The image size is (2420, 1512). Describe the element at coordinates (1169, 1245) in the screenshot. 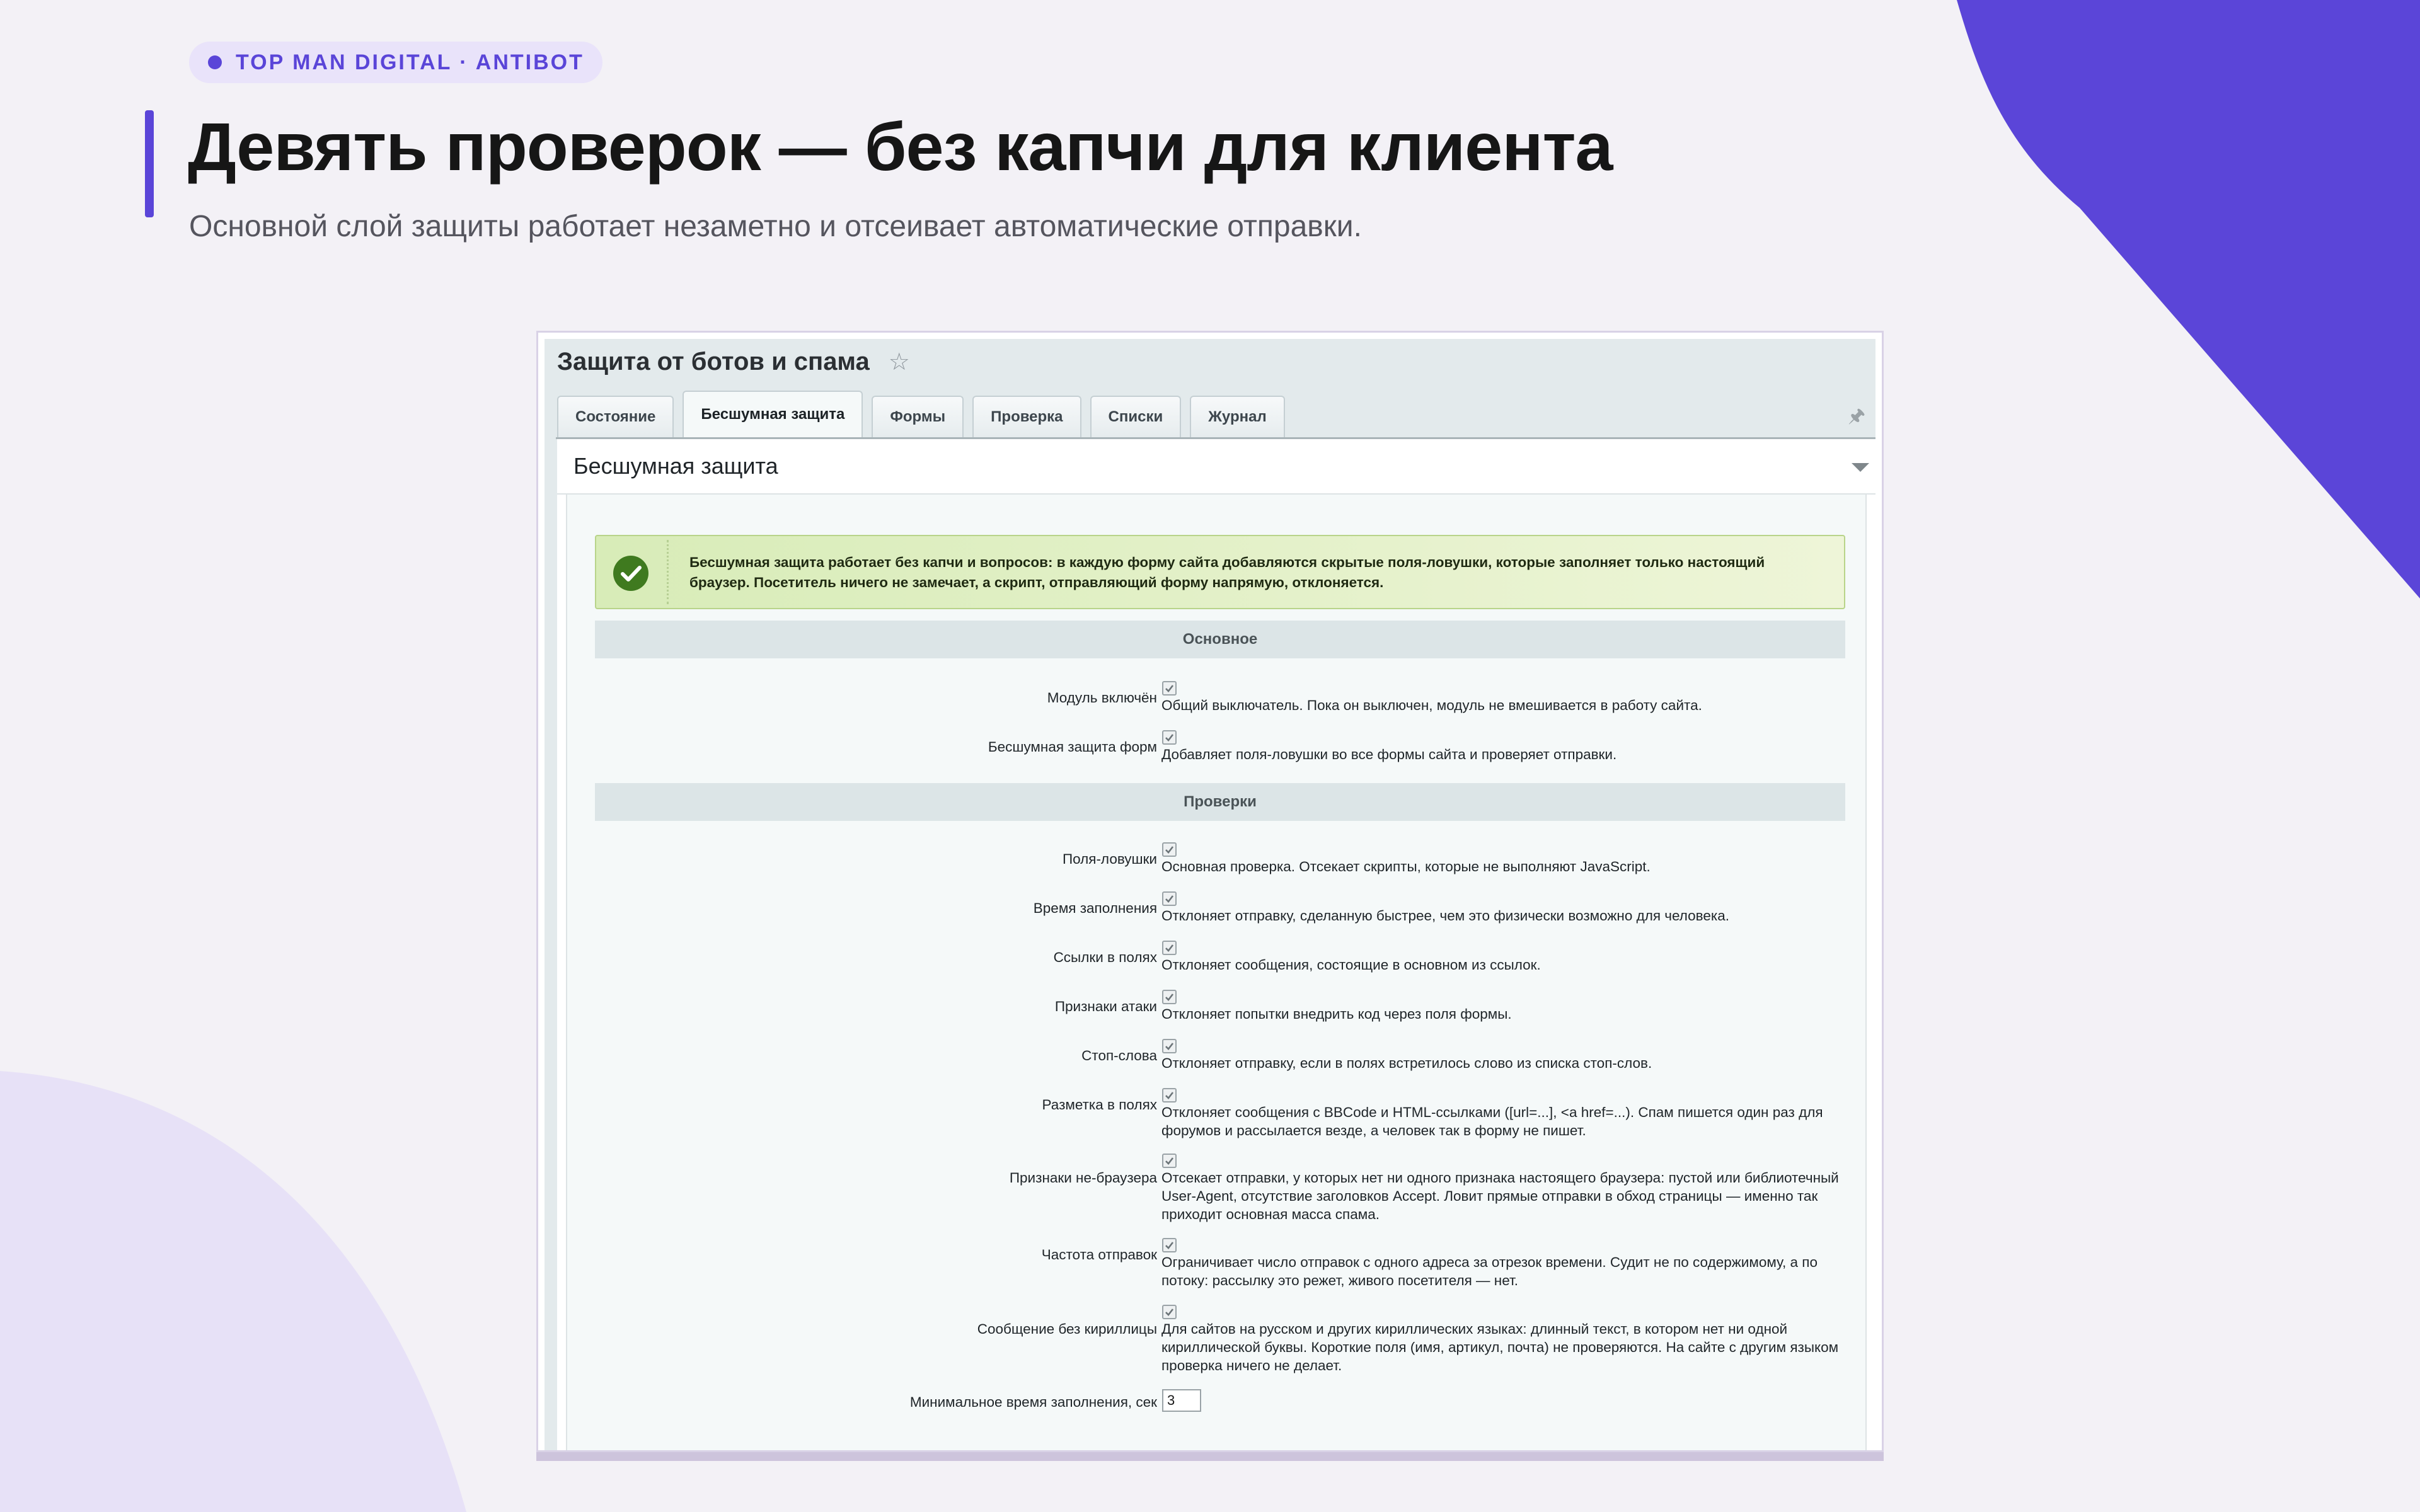

I see `rate-limit-checkbox` at that location.